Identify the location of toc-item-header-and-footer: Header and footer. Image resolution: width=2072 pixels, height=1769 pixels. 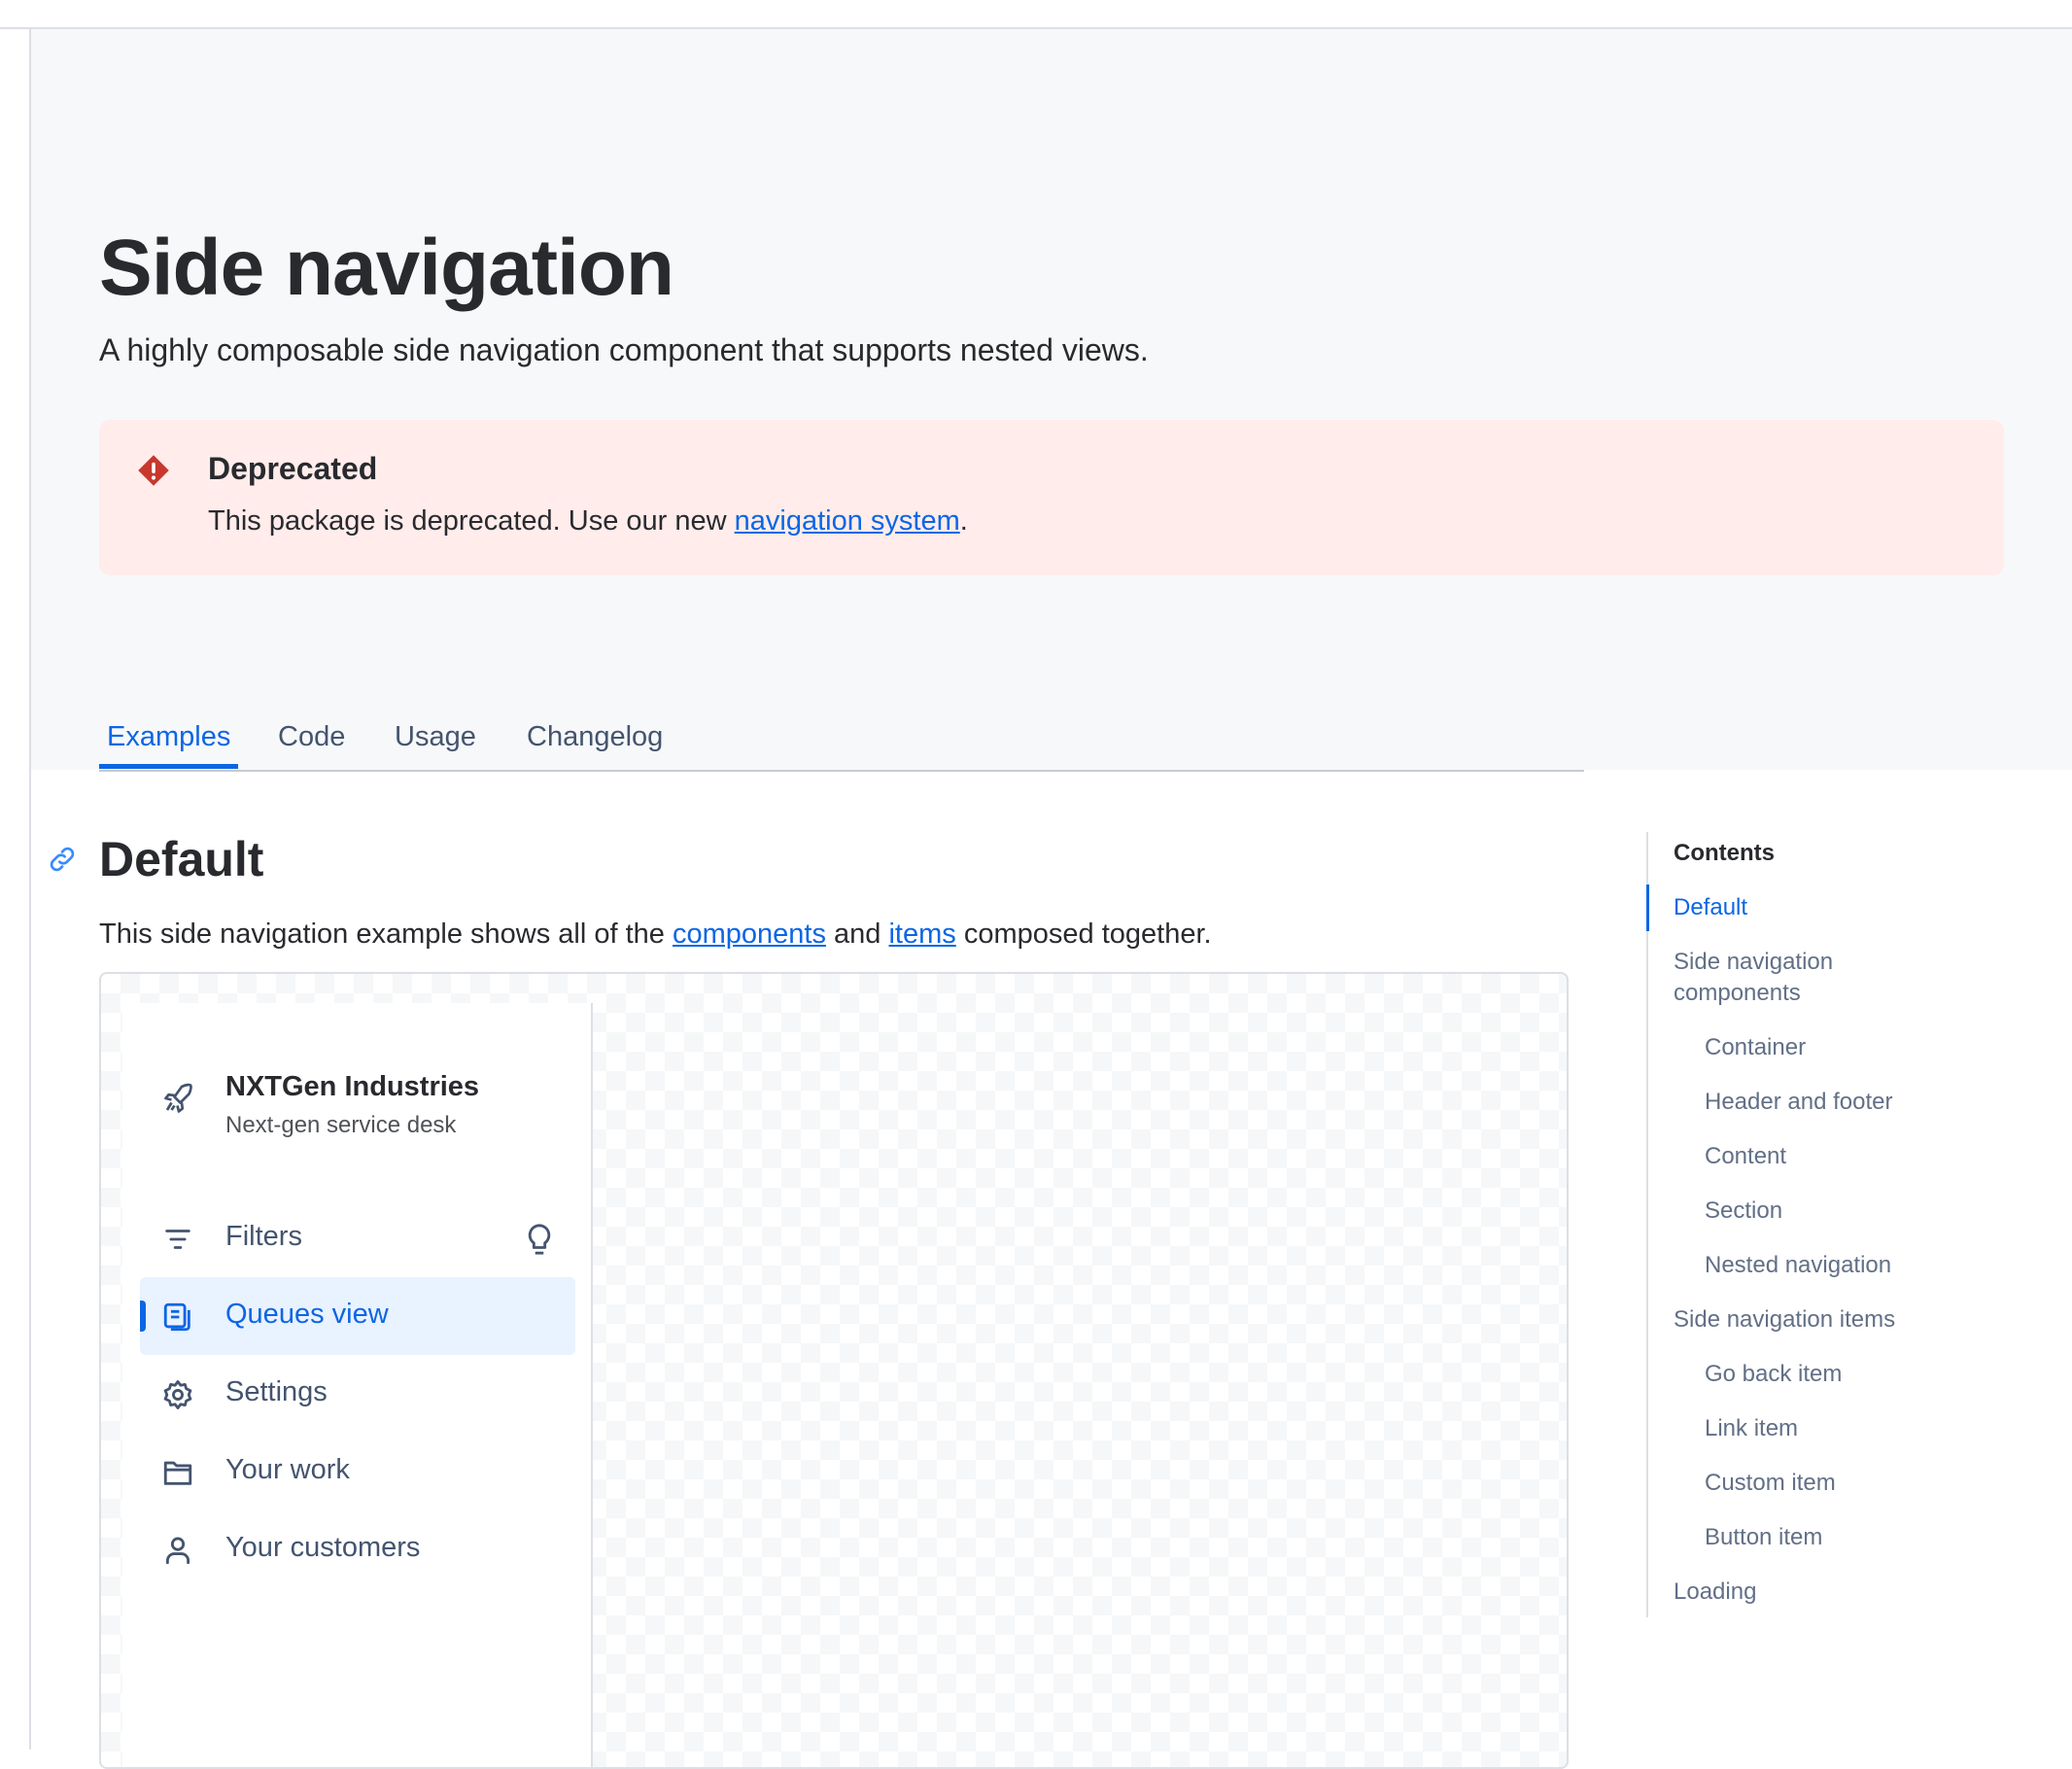
(1799, 1102).